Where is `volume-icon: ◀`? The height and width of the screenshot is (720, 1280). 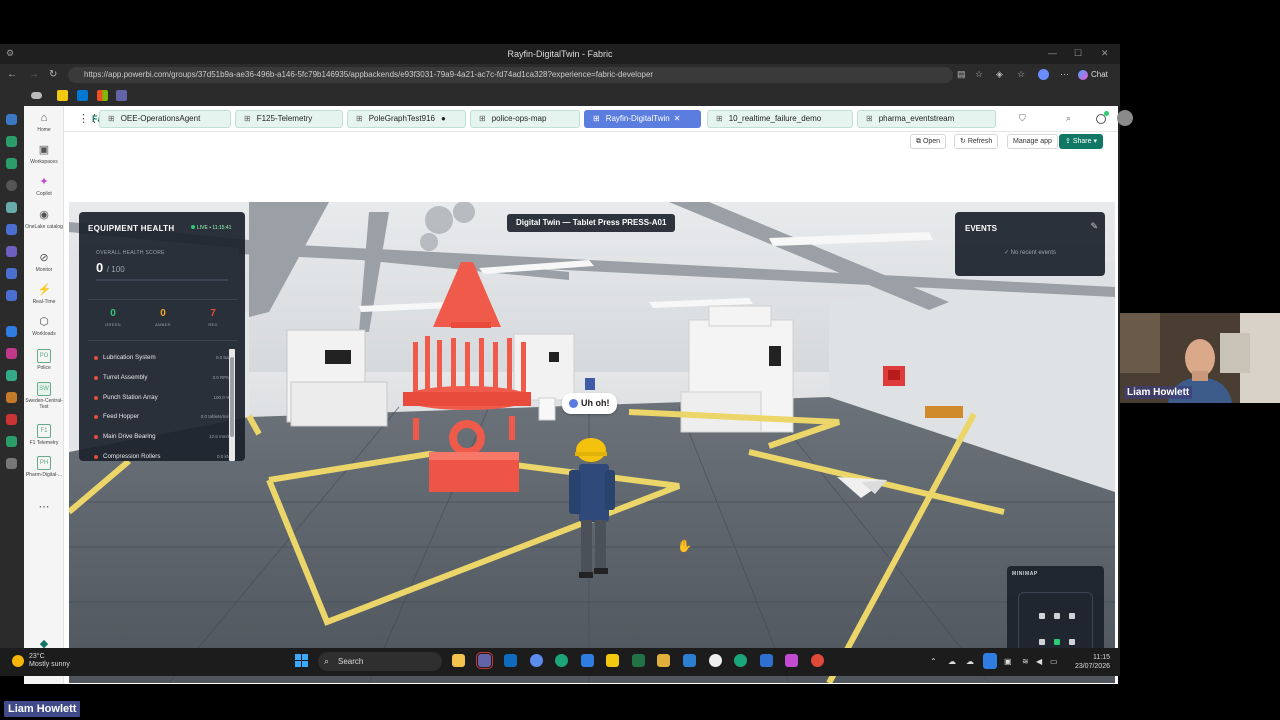
volume-icon: ◀ is located at coordinates (1039, 661).